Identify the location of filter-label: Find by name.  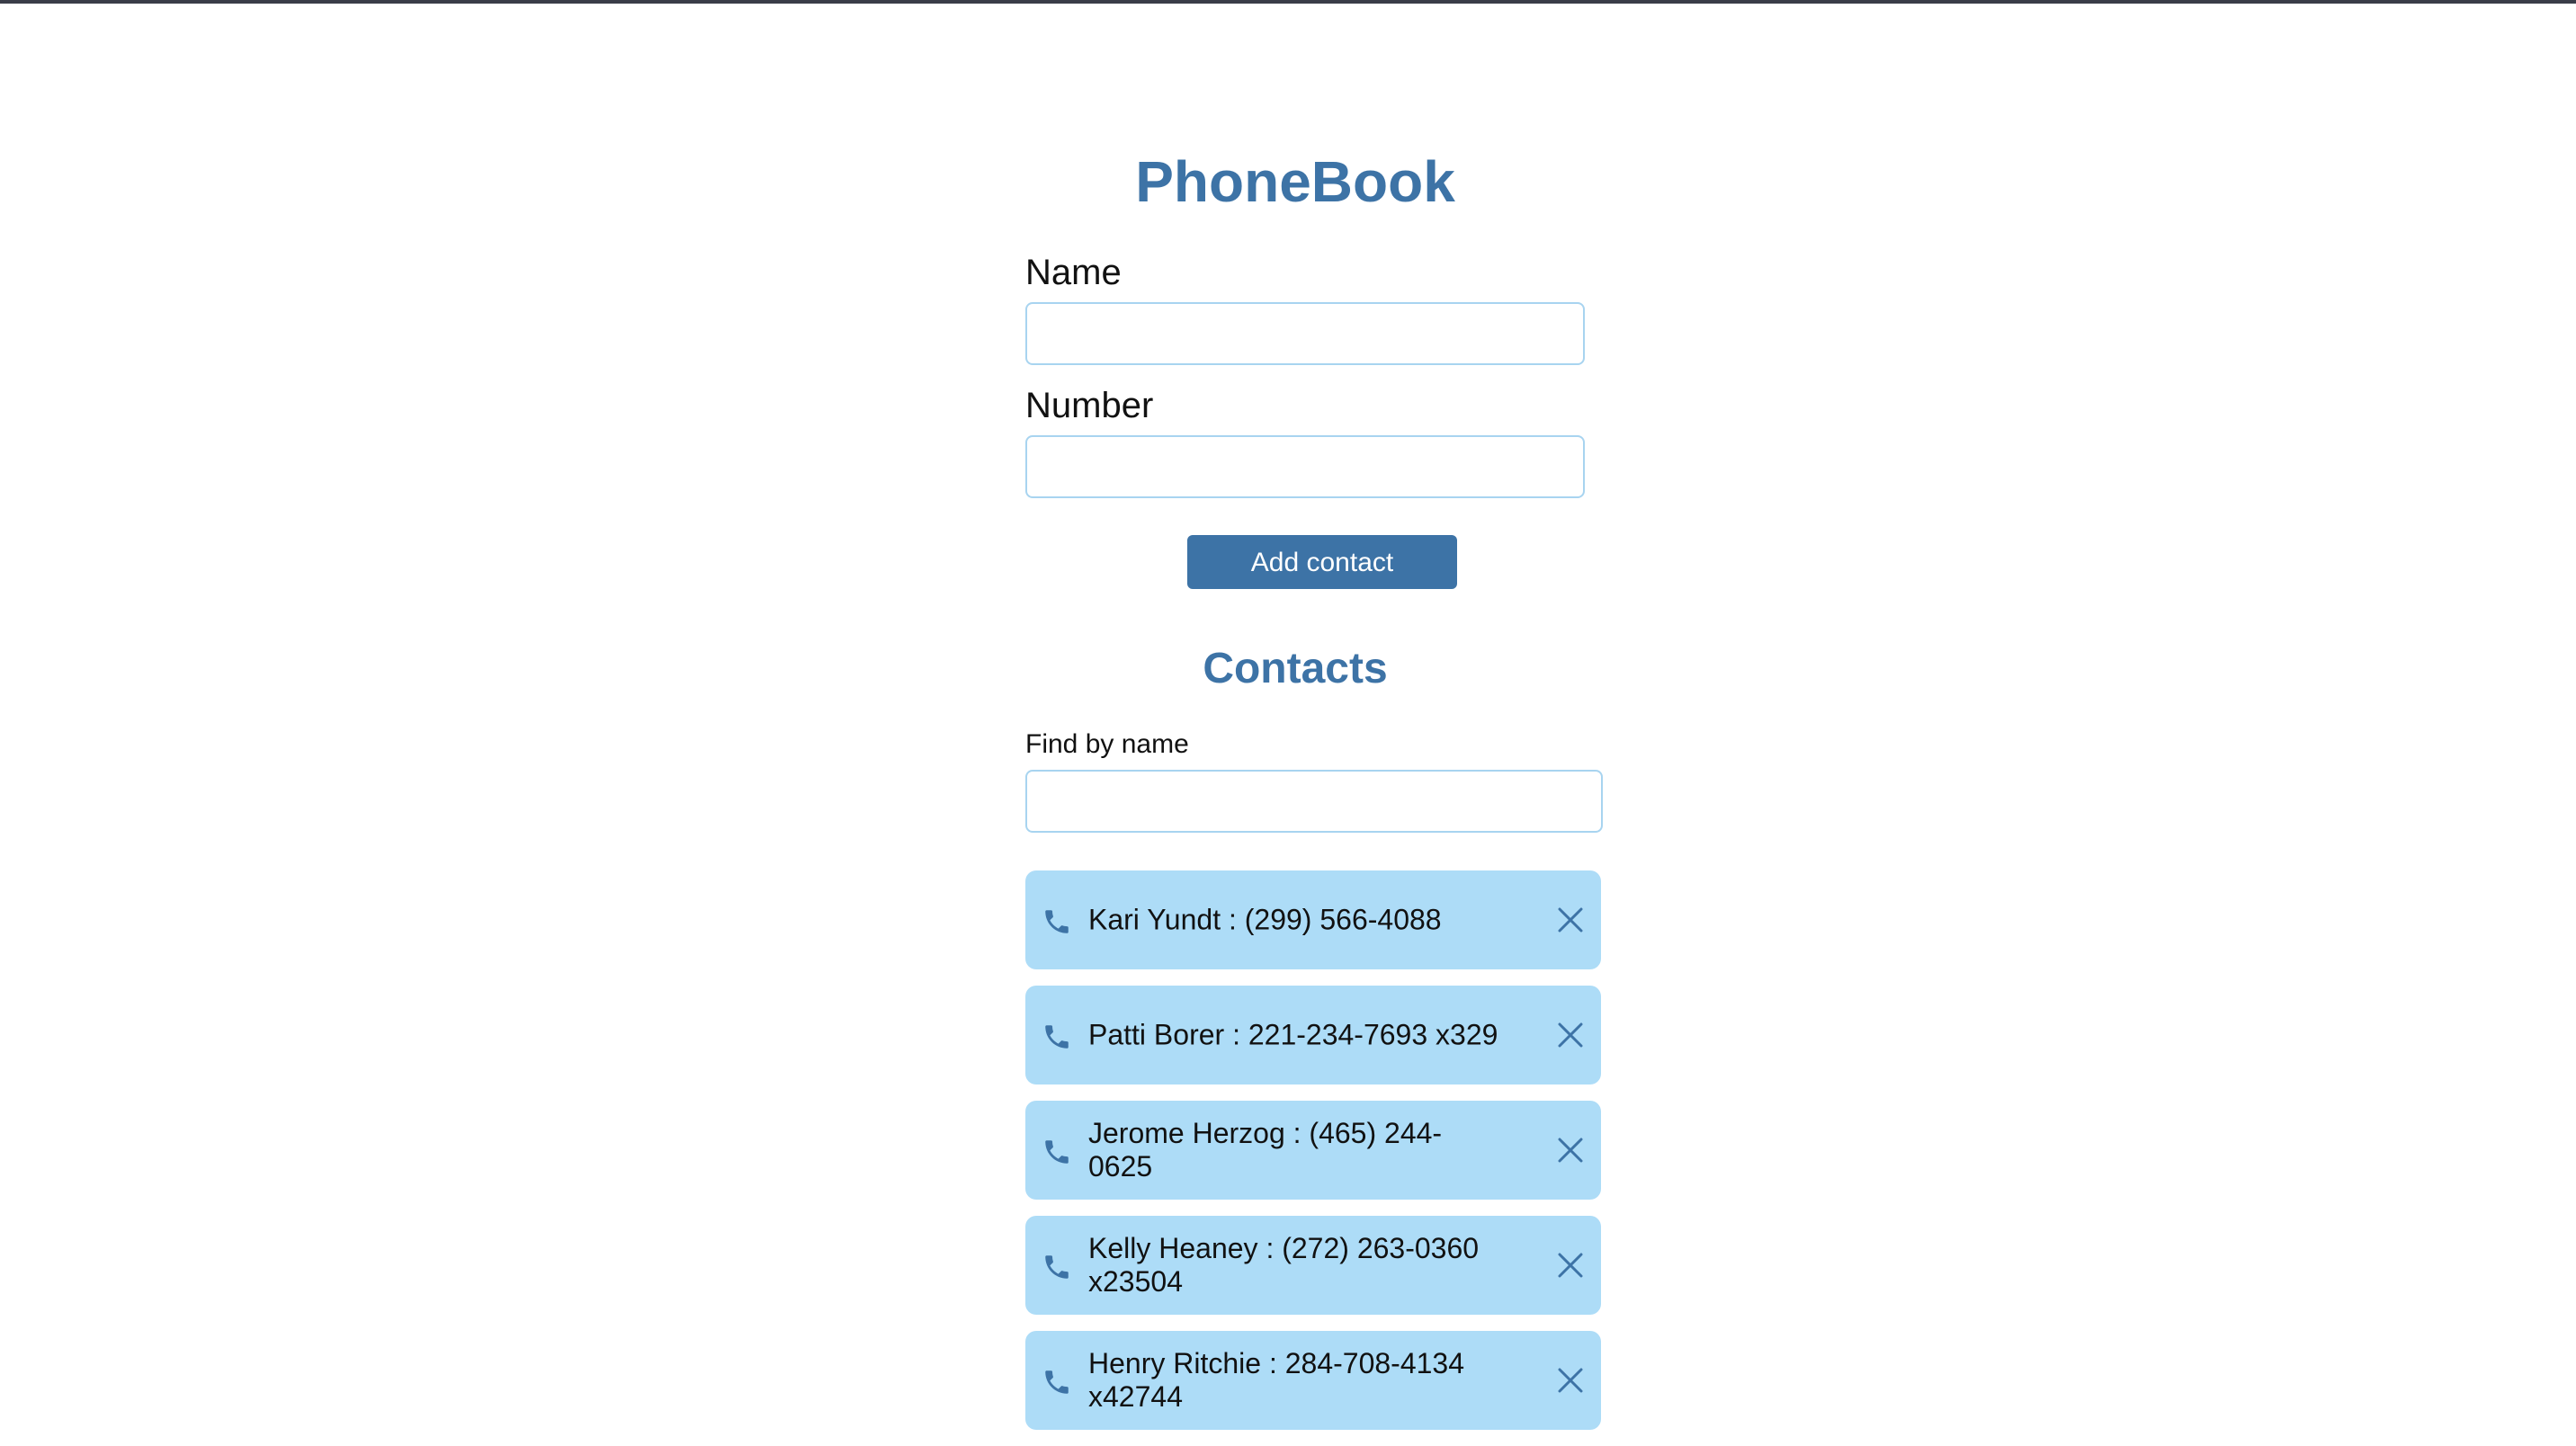
(1107, 744).